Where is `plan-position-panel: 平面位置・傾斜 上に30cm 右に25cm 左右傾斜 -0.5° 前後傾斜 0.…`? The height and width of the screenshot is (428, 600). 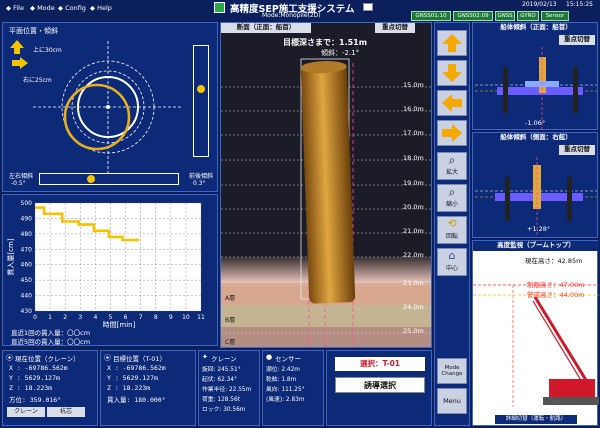
plan-position-panel: 平面位置・傾斜 上に30cm 右に25cm 左右傾斜 -0.5° 前後傾斜 0.… is located at coordinates (110, 107).